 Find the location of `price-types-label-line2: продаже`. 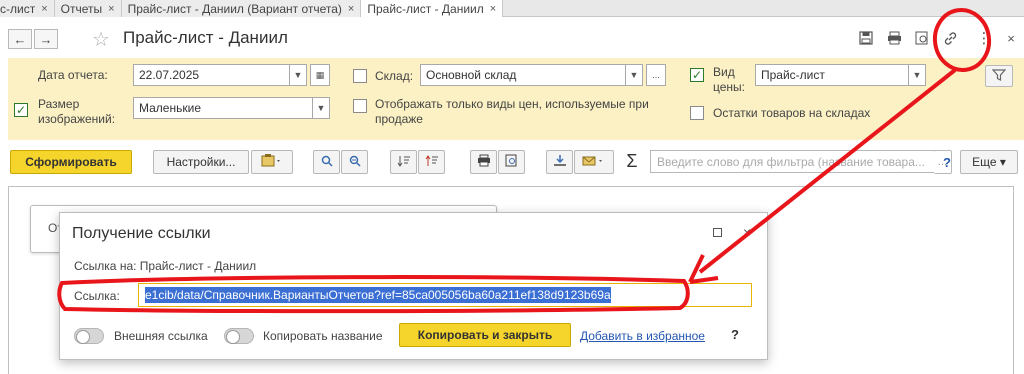

price-types-label-line2: продаже is located at coordinates (399, 119).